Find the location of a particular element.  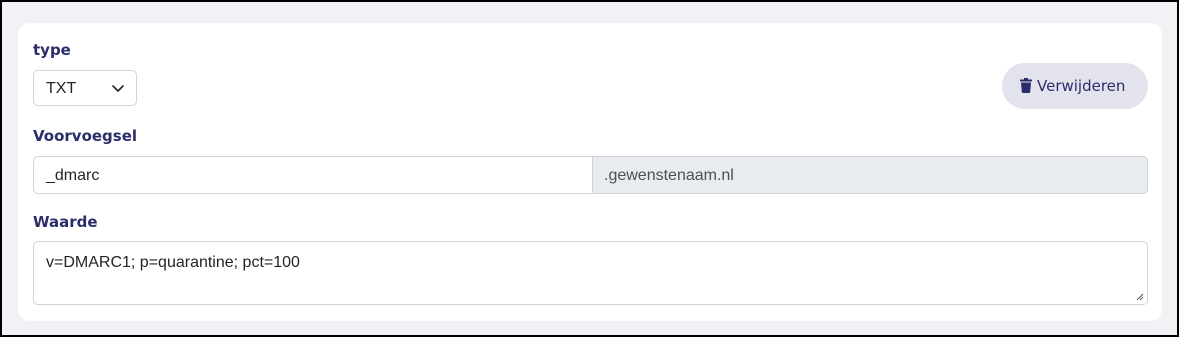

resize-grip-icon is located at coordinates (1140, 297).